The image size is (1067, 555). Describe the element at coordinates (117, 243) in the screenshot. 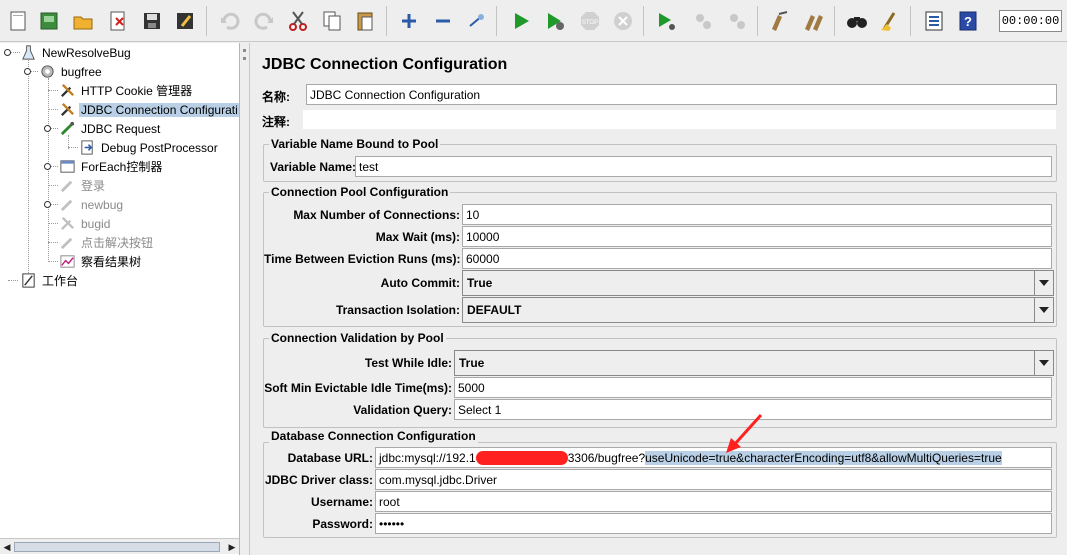

I see `tree-item-label: 点击解决按钮` at that location.